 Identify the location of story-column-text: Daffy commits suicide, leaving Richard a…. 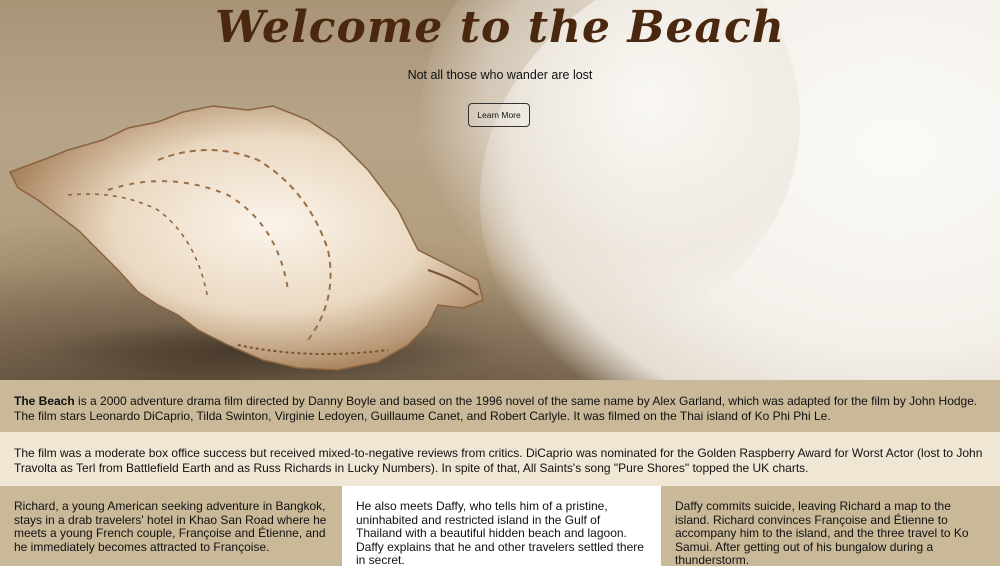
(822, 533).